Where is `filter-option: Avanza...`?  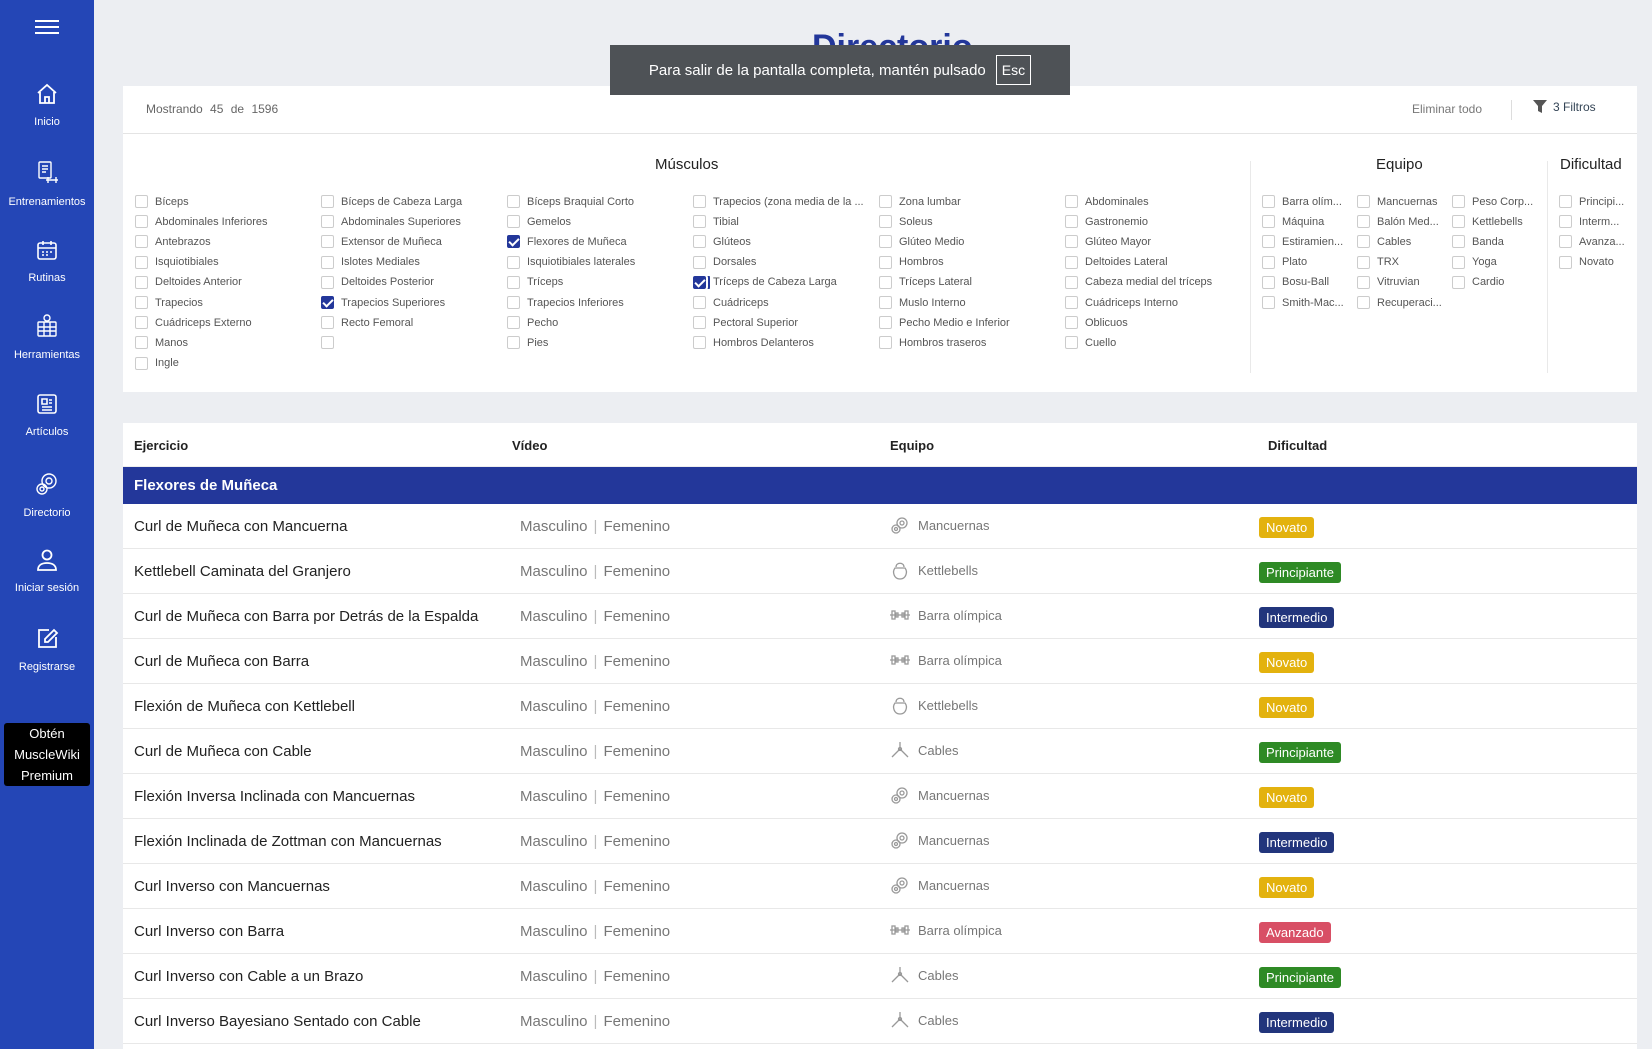 filter-option: Avanza... is located at coordinates (1596, 242).